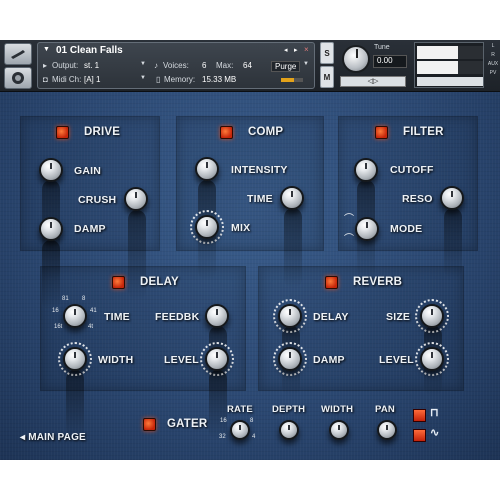  Describe the element at coordinates (329, 360) in the screenshot. I see `reverb-damp-label: DAMP` at that location.